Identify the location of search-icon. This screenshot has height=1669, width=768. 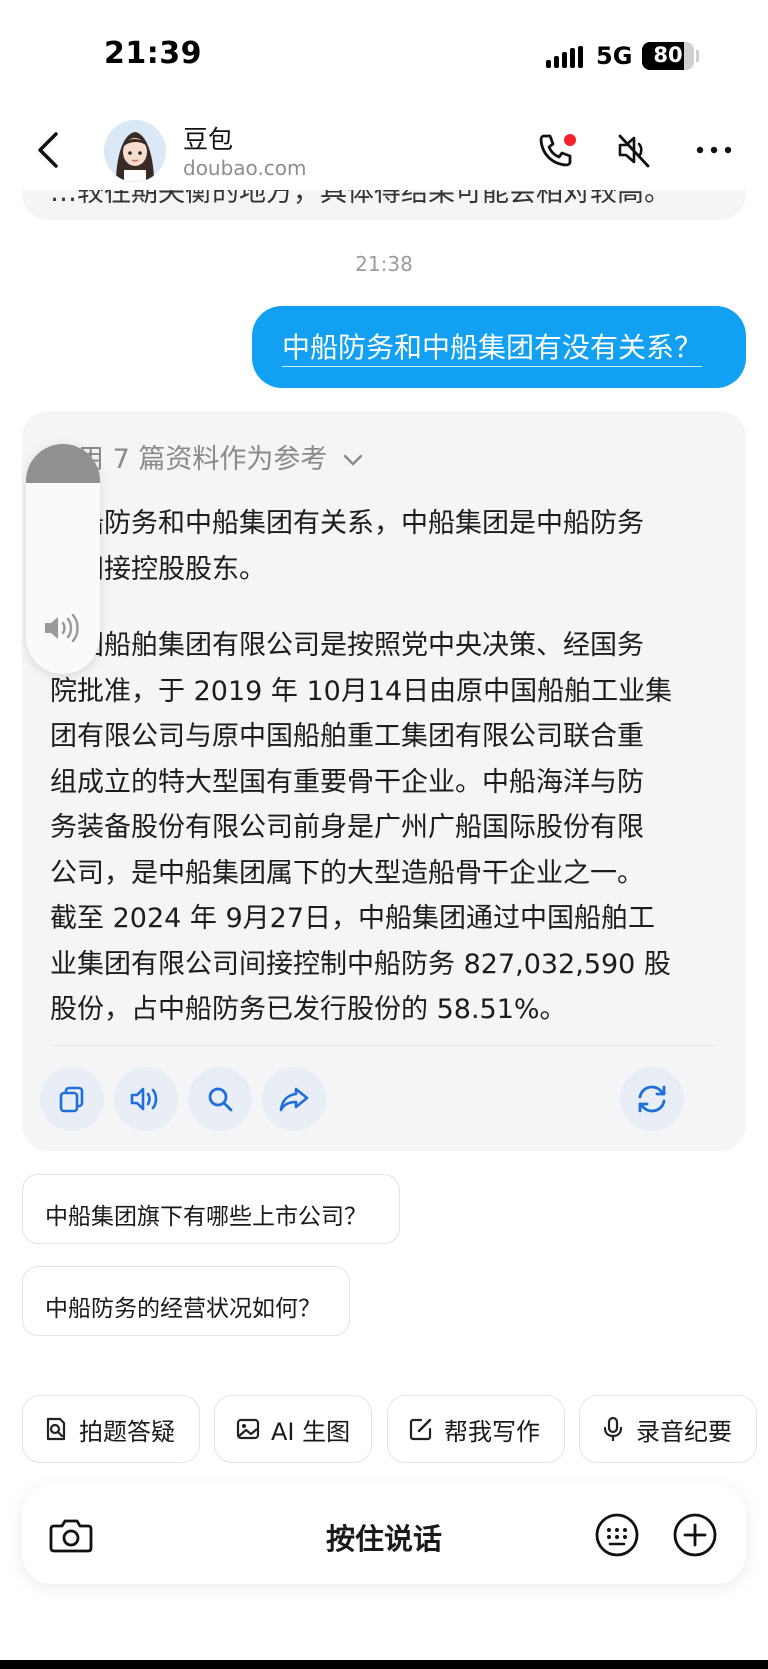
(220, 1099).